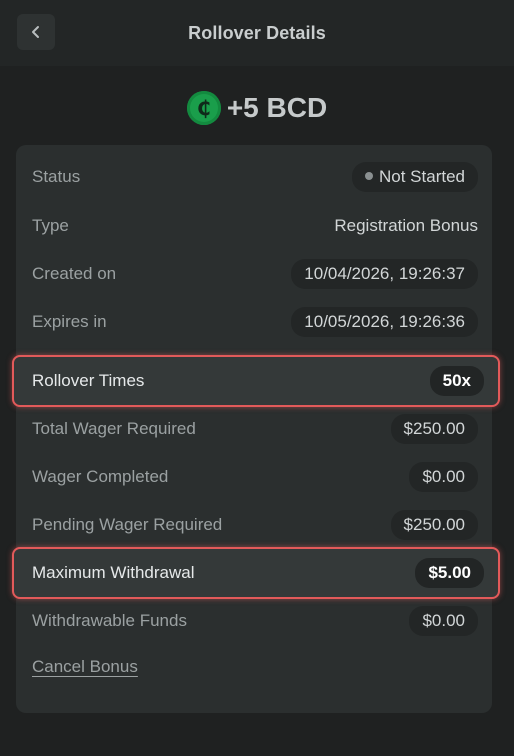 This screenshot has width=514, height=756. Describe the element at coordinates (256, 573) in the screenshot. I see `row-maximum-withdrawal: Maximum Withdrawal $5.00` at that location.